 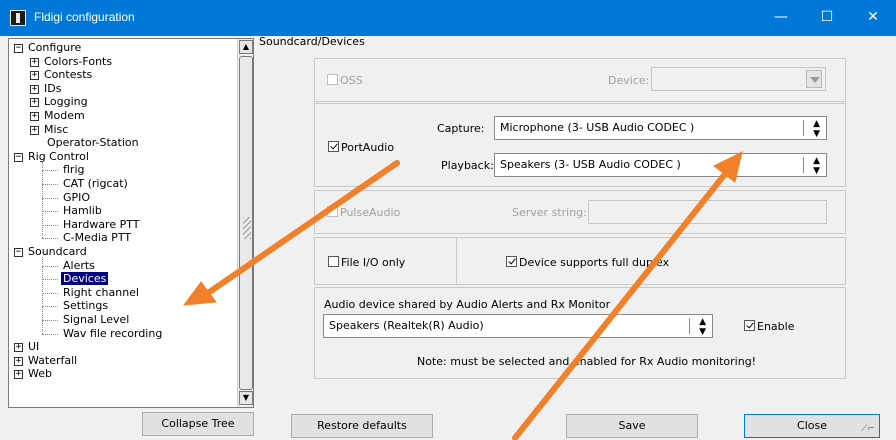 What do you see at coordinates (85, 305) in the screenshot?
I see `tree-item: Settings` at bounding box center [85, 305].